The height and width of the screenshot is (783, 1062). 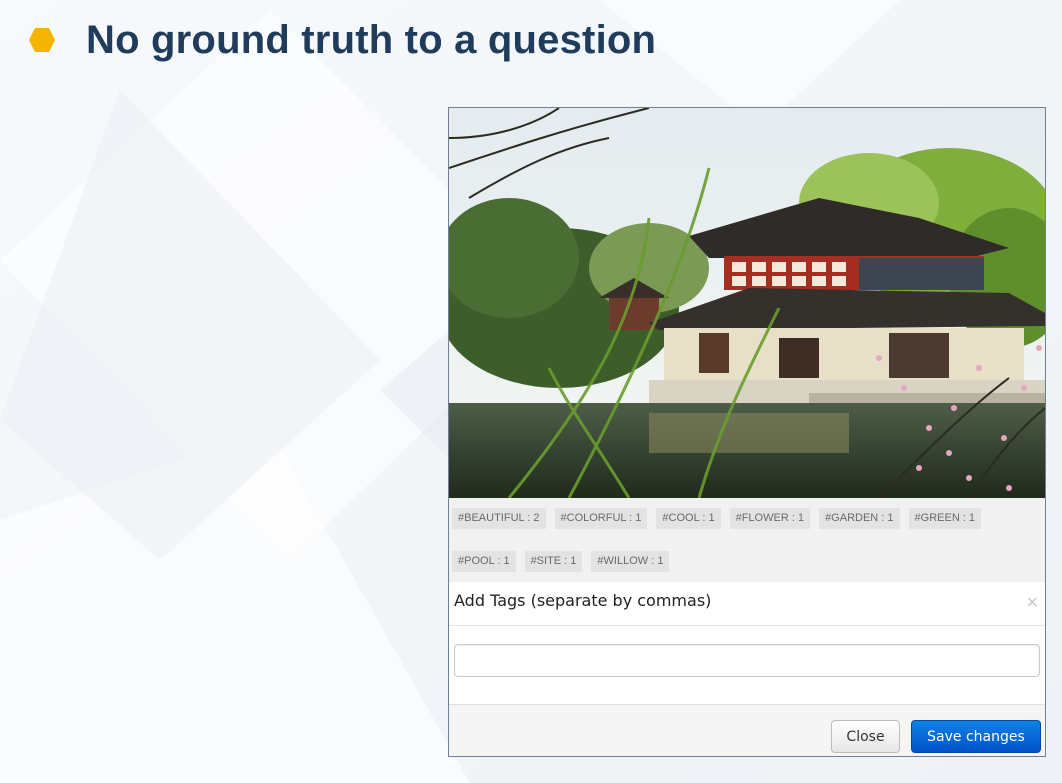 I want to click on modal-body, so click(x=747, y=665).